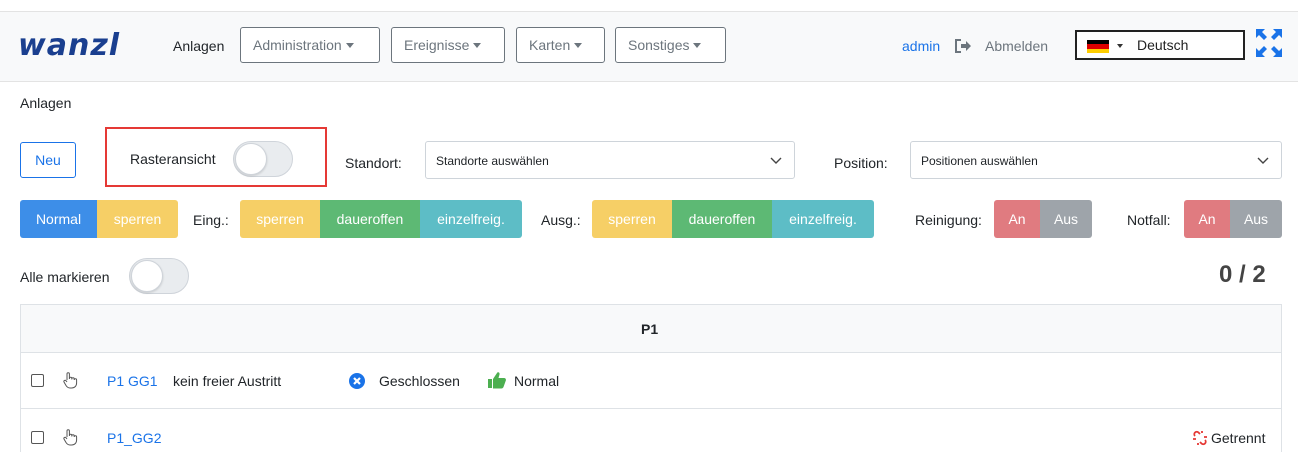 The height and width of the screenshot is (452, 1298). I want to click on raster-view-label: Rasteransicht, so click(173, 159).